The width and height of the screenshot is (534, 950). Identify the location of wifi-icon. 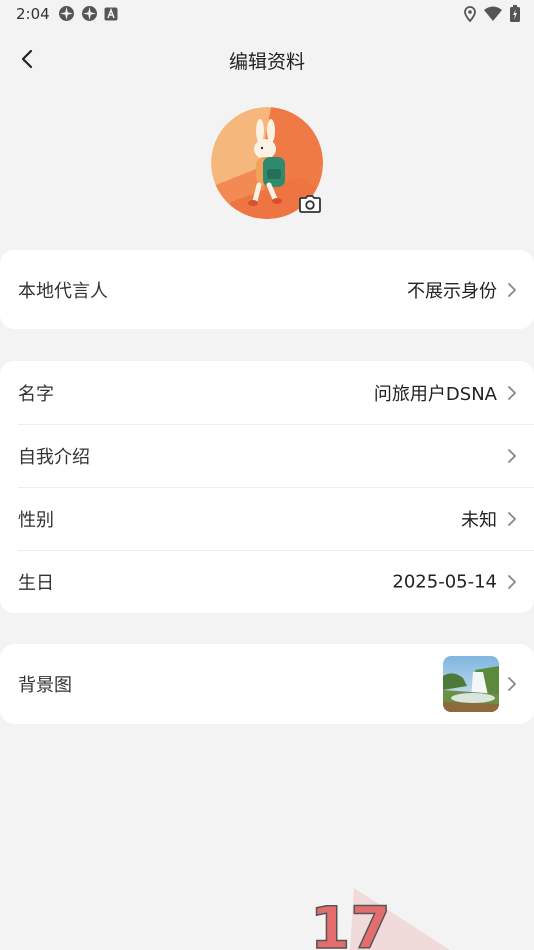
(493, 13).